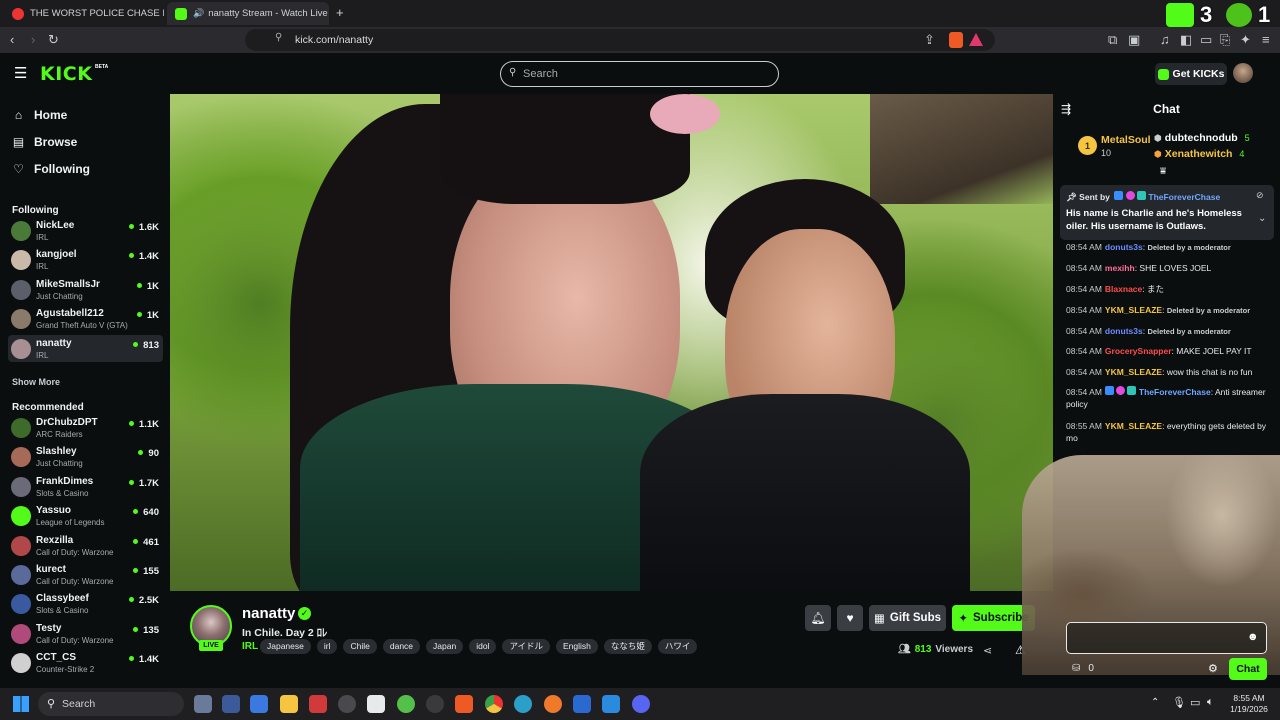 This screenshot has width=1280, height=720. What do you see at coordinates (85, 259) in the screenshot?
I see `channel-item: kangjoel IRL 1.4K` at bounding box center [85, 259].